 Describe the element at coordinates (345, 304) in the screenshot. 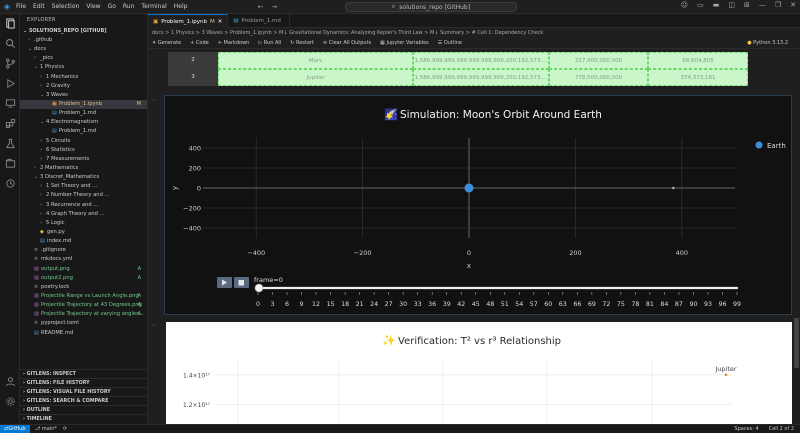

I see `slider-tick-label: 18` at that location.